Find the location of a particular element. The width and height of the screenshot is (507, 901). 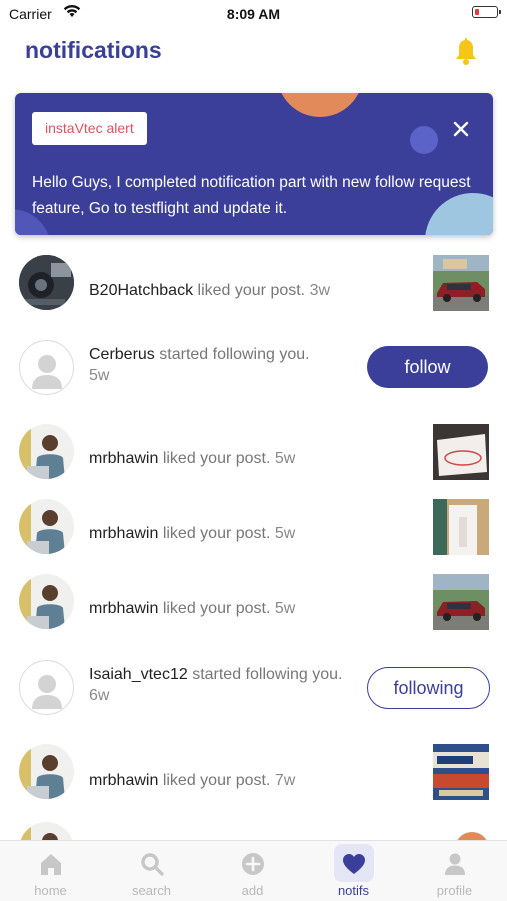

username: Isaiah_vtec12 is located at coordinates (138, 674).